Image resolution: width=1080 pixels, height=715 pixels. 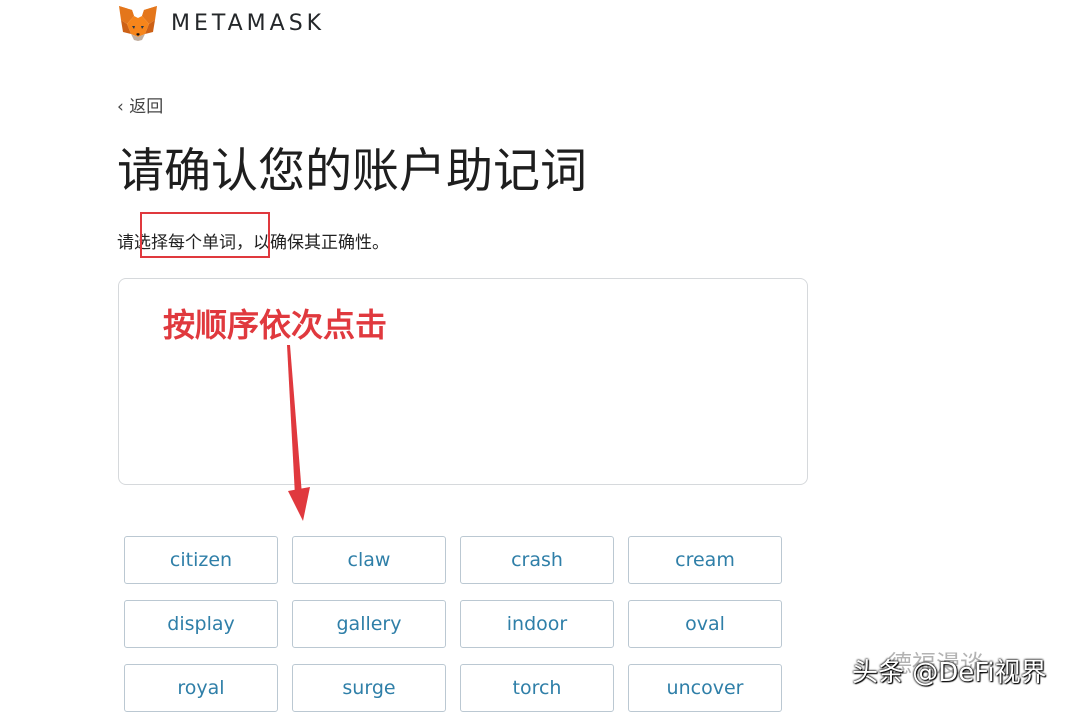 What do you see at coordinates (537, 624) in the screenshot?
I see `word-button-indoor: indoor` at bounding box center [537, 624].